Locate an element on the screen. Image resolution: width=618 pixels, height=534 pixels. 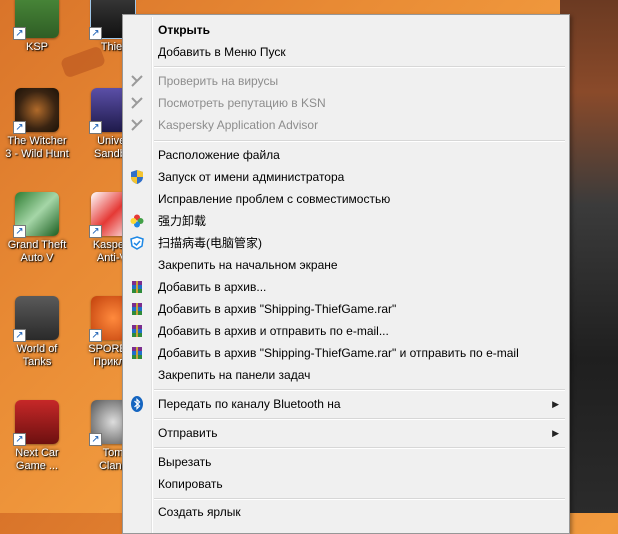
menu-item-label: Посмотреть репутацию в KSN is located at coordinates (242, 103).